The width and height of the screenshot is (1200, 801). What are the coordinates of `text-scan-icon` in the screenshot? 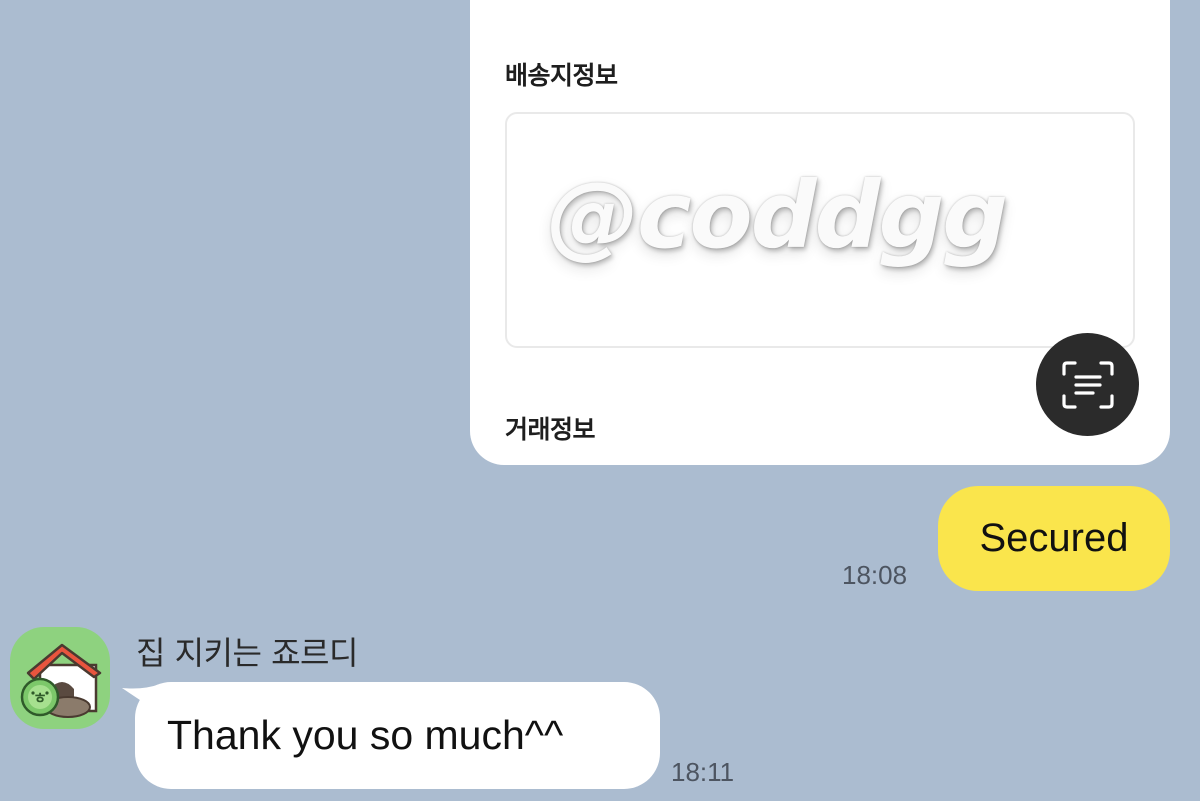 It's located at (1087, 384).